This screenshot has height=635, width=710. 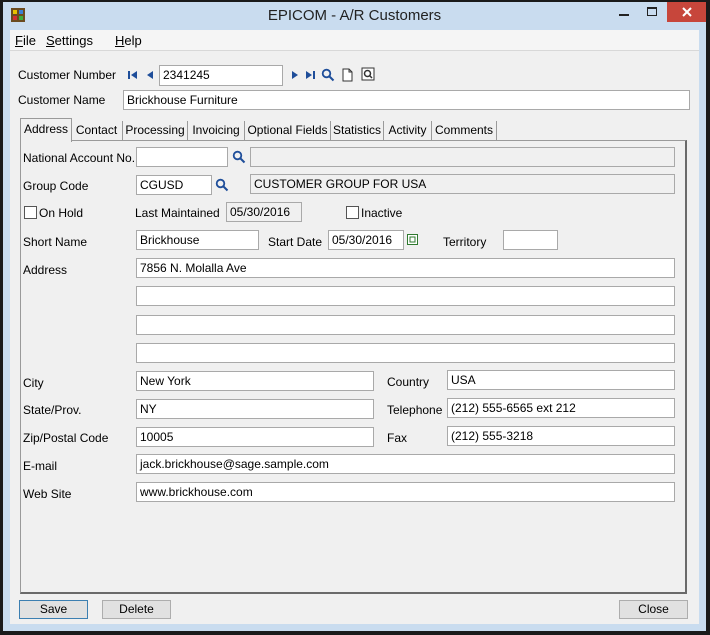 What do you see at coordinates (561, 380) in the screenshot?
I see `country-input: USA` at bounding box center [561, 380].